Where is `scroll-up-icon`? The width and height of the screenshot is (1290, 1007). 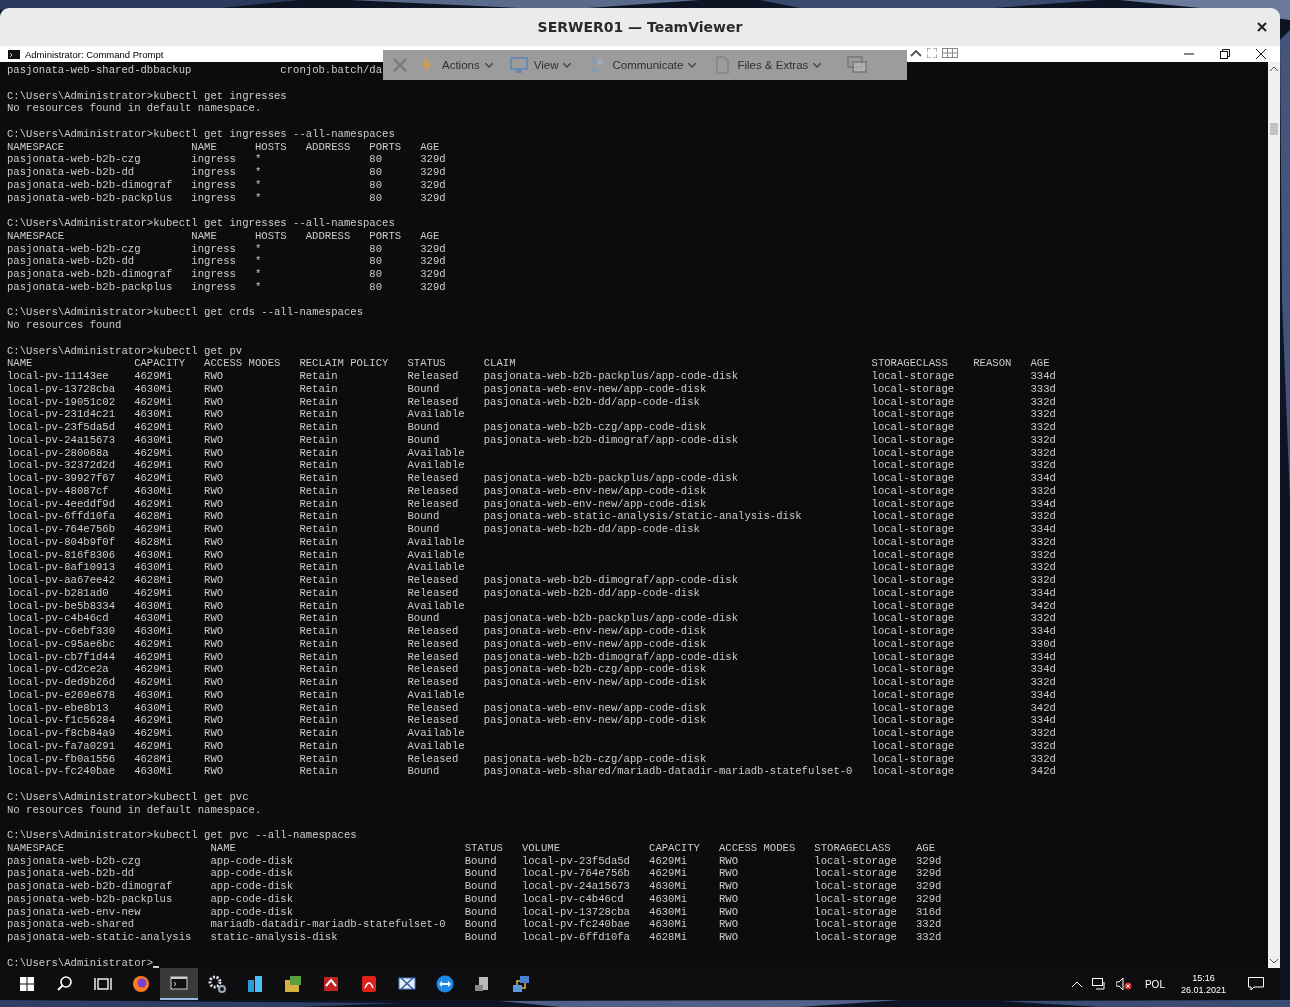 scroll-up-icon is located at coordinates (1274, 68).